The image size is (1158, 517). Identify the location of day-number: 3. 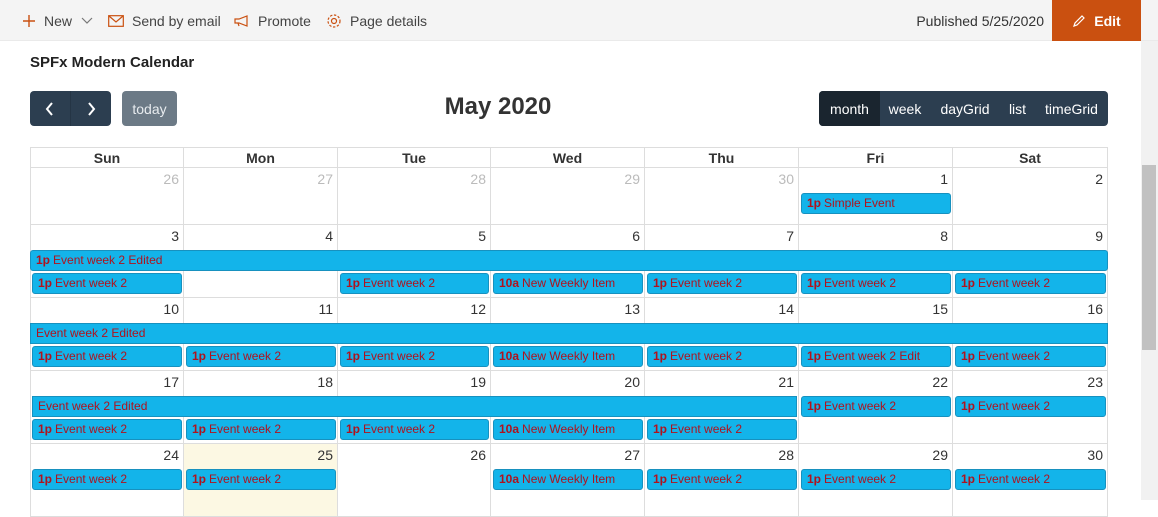
(175, 236).